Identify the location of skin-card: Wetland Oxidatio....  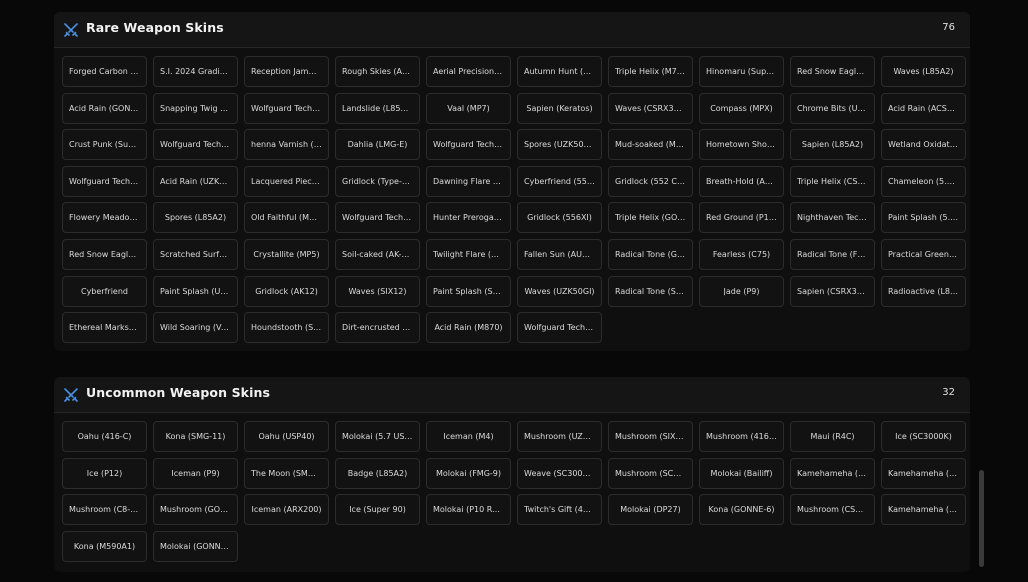
(923, 145).